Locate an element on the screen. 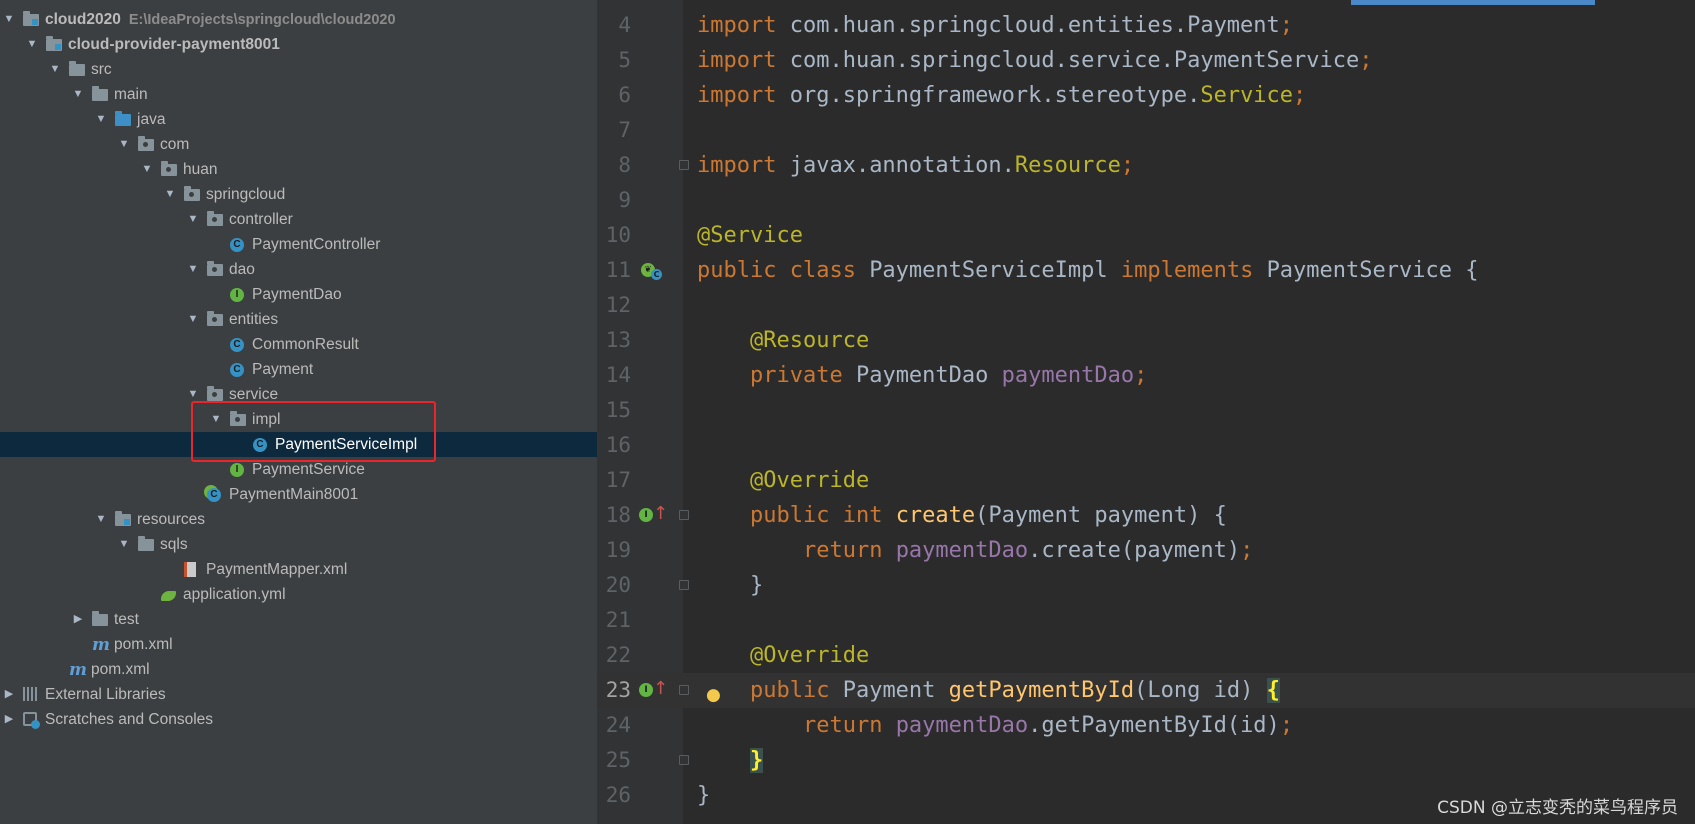  tree-row: ▼ main is located at coordinates (298, 94).